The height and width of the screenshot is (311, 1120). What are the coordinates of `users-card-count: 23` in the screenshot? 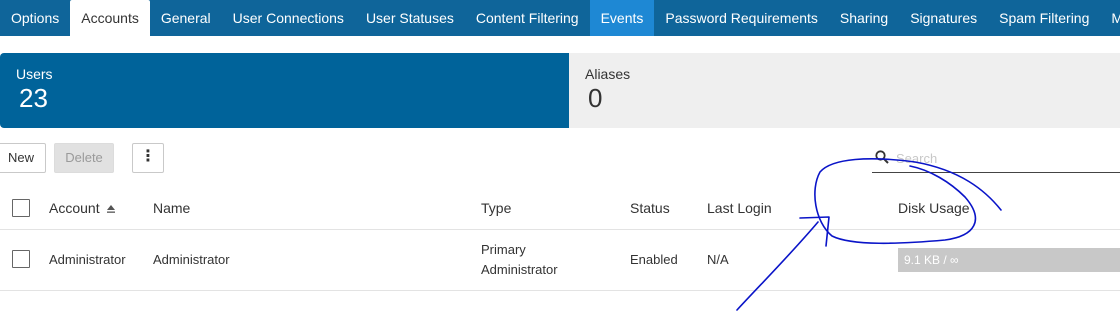 It's located at (33, 98).